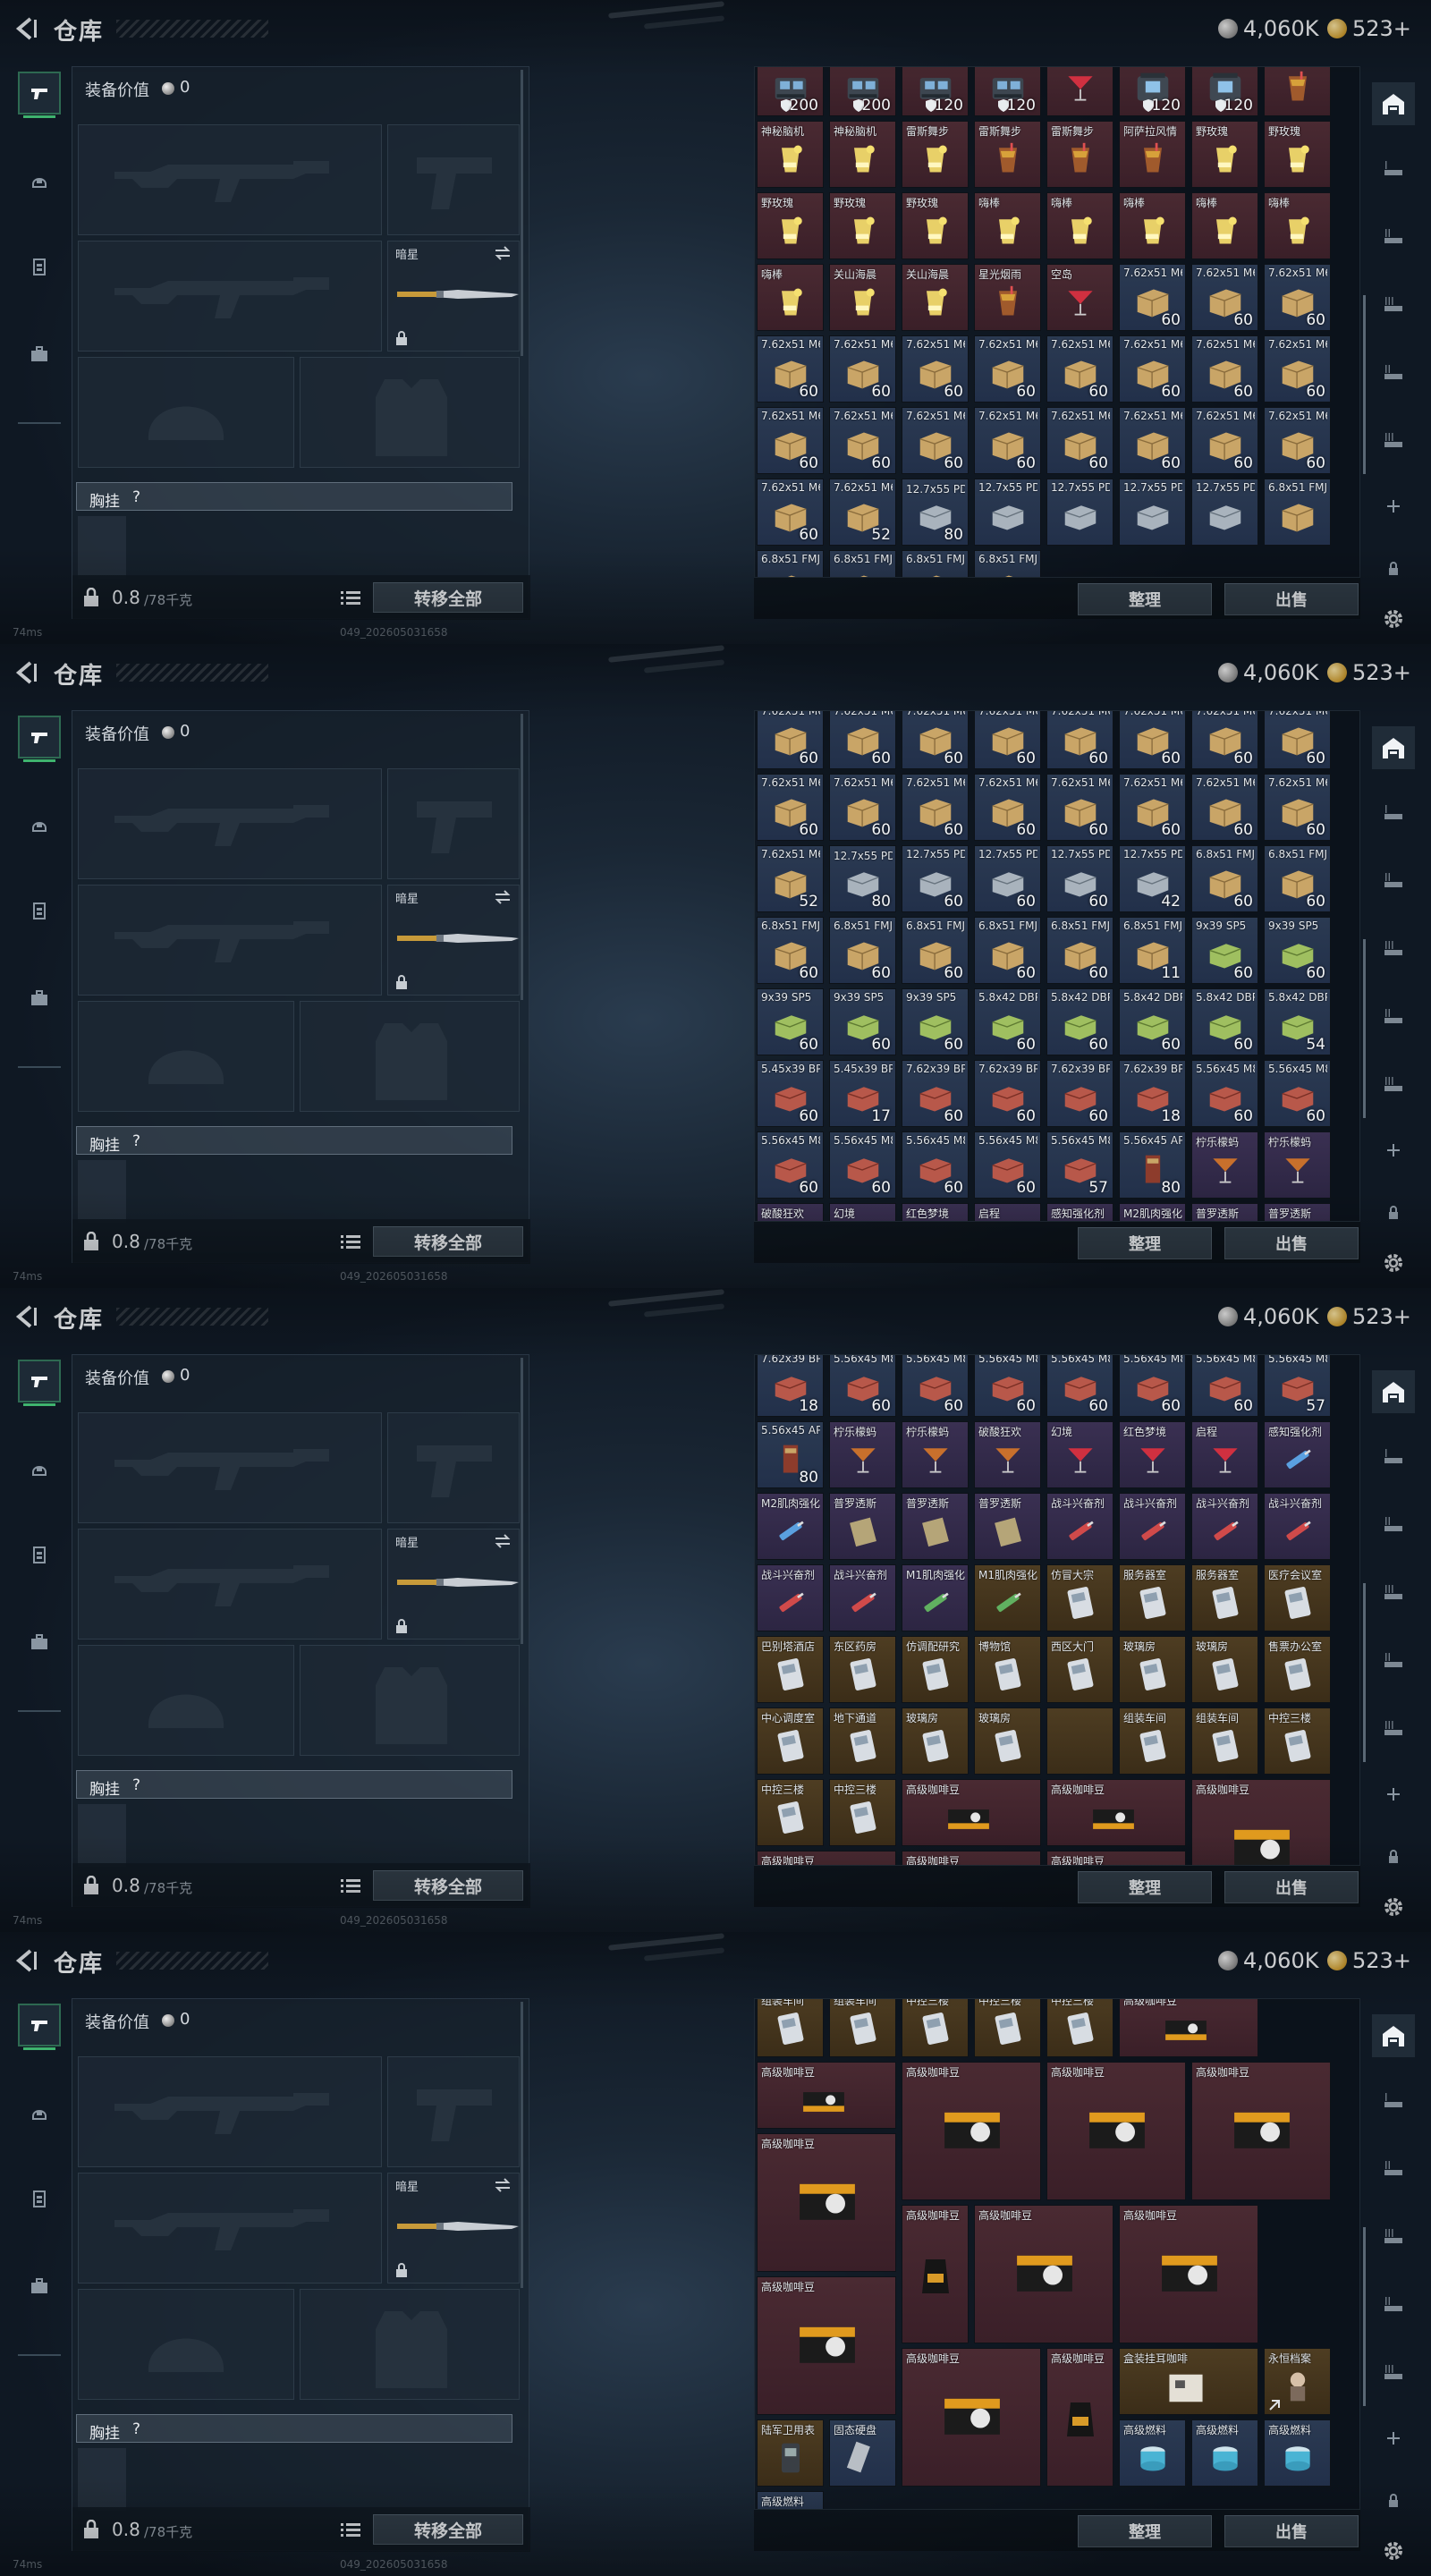  Describe the element at coordinates (863, 1669) in the screenshot. I see `stash-item: 东区药房` at that location.